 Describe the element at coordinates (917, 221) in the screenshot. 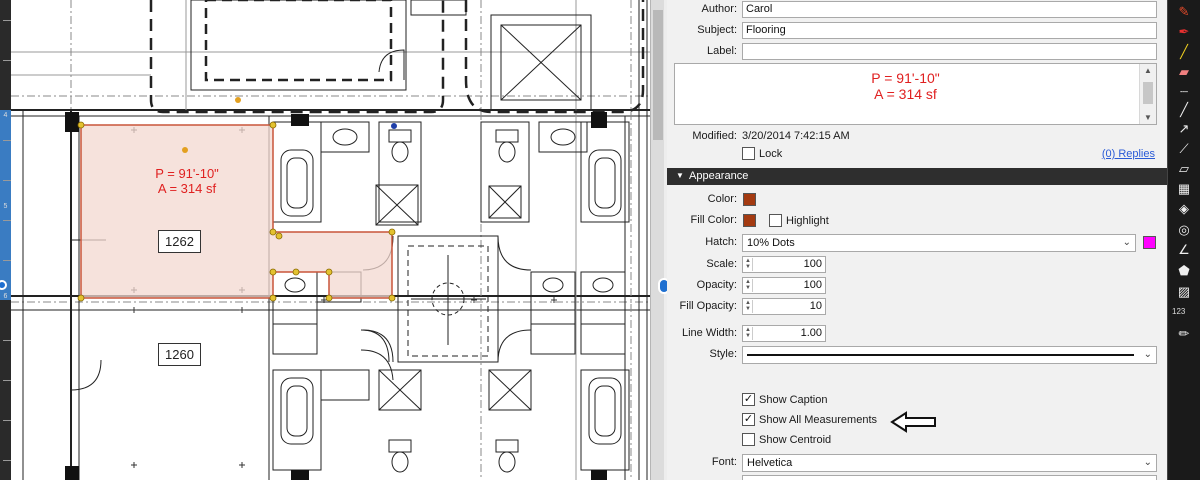

I see `fill-color-row: Fill Color: Highlight` at that location.